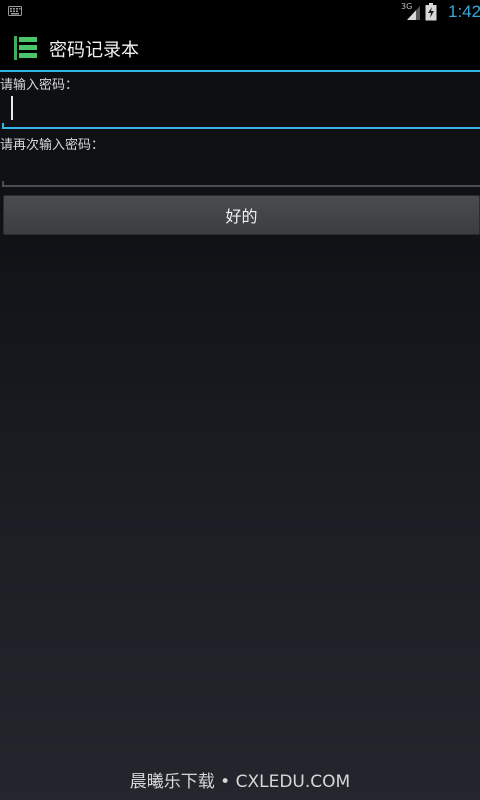 The image size is (480, 800). I want to click on password-field, so click(240, 107).